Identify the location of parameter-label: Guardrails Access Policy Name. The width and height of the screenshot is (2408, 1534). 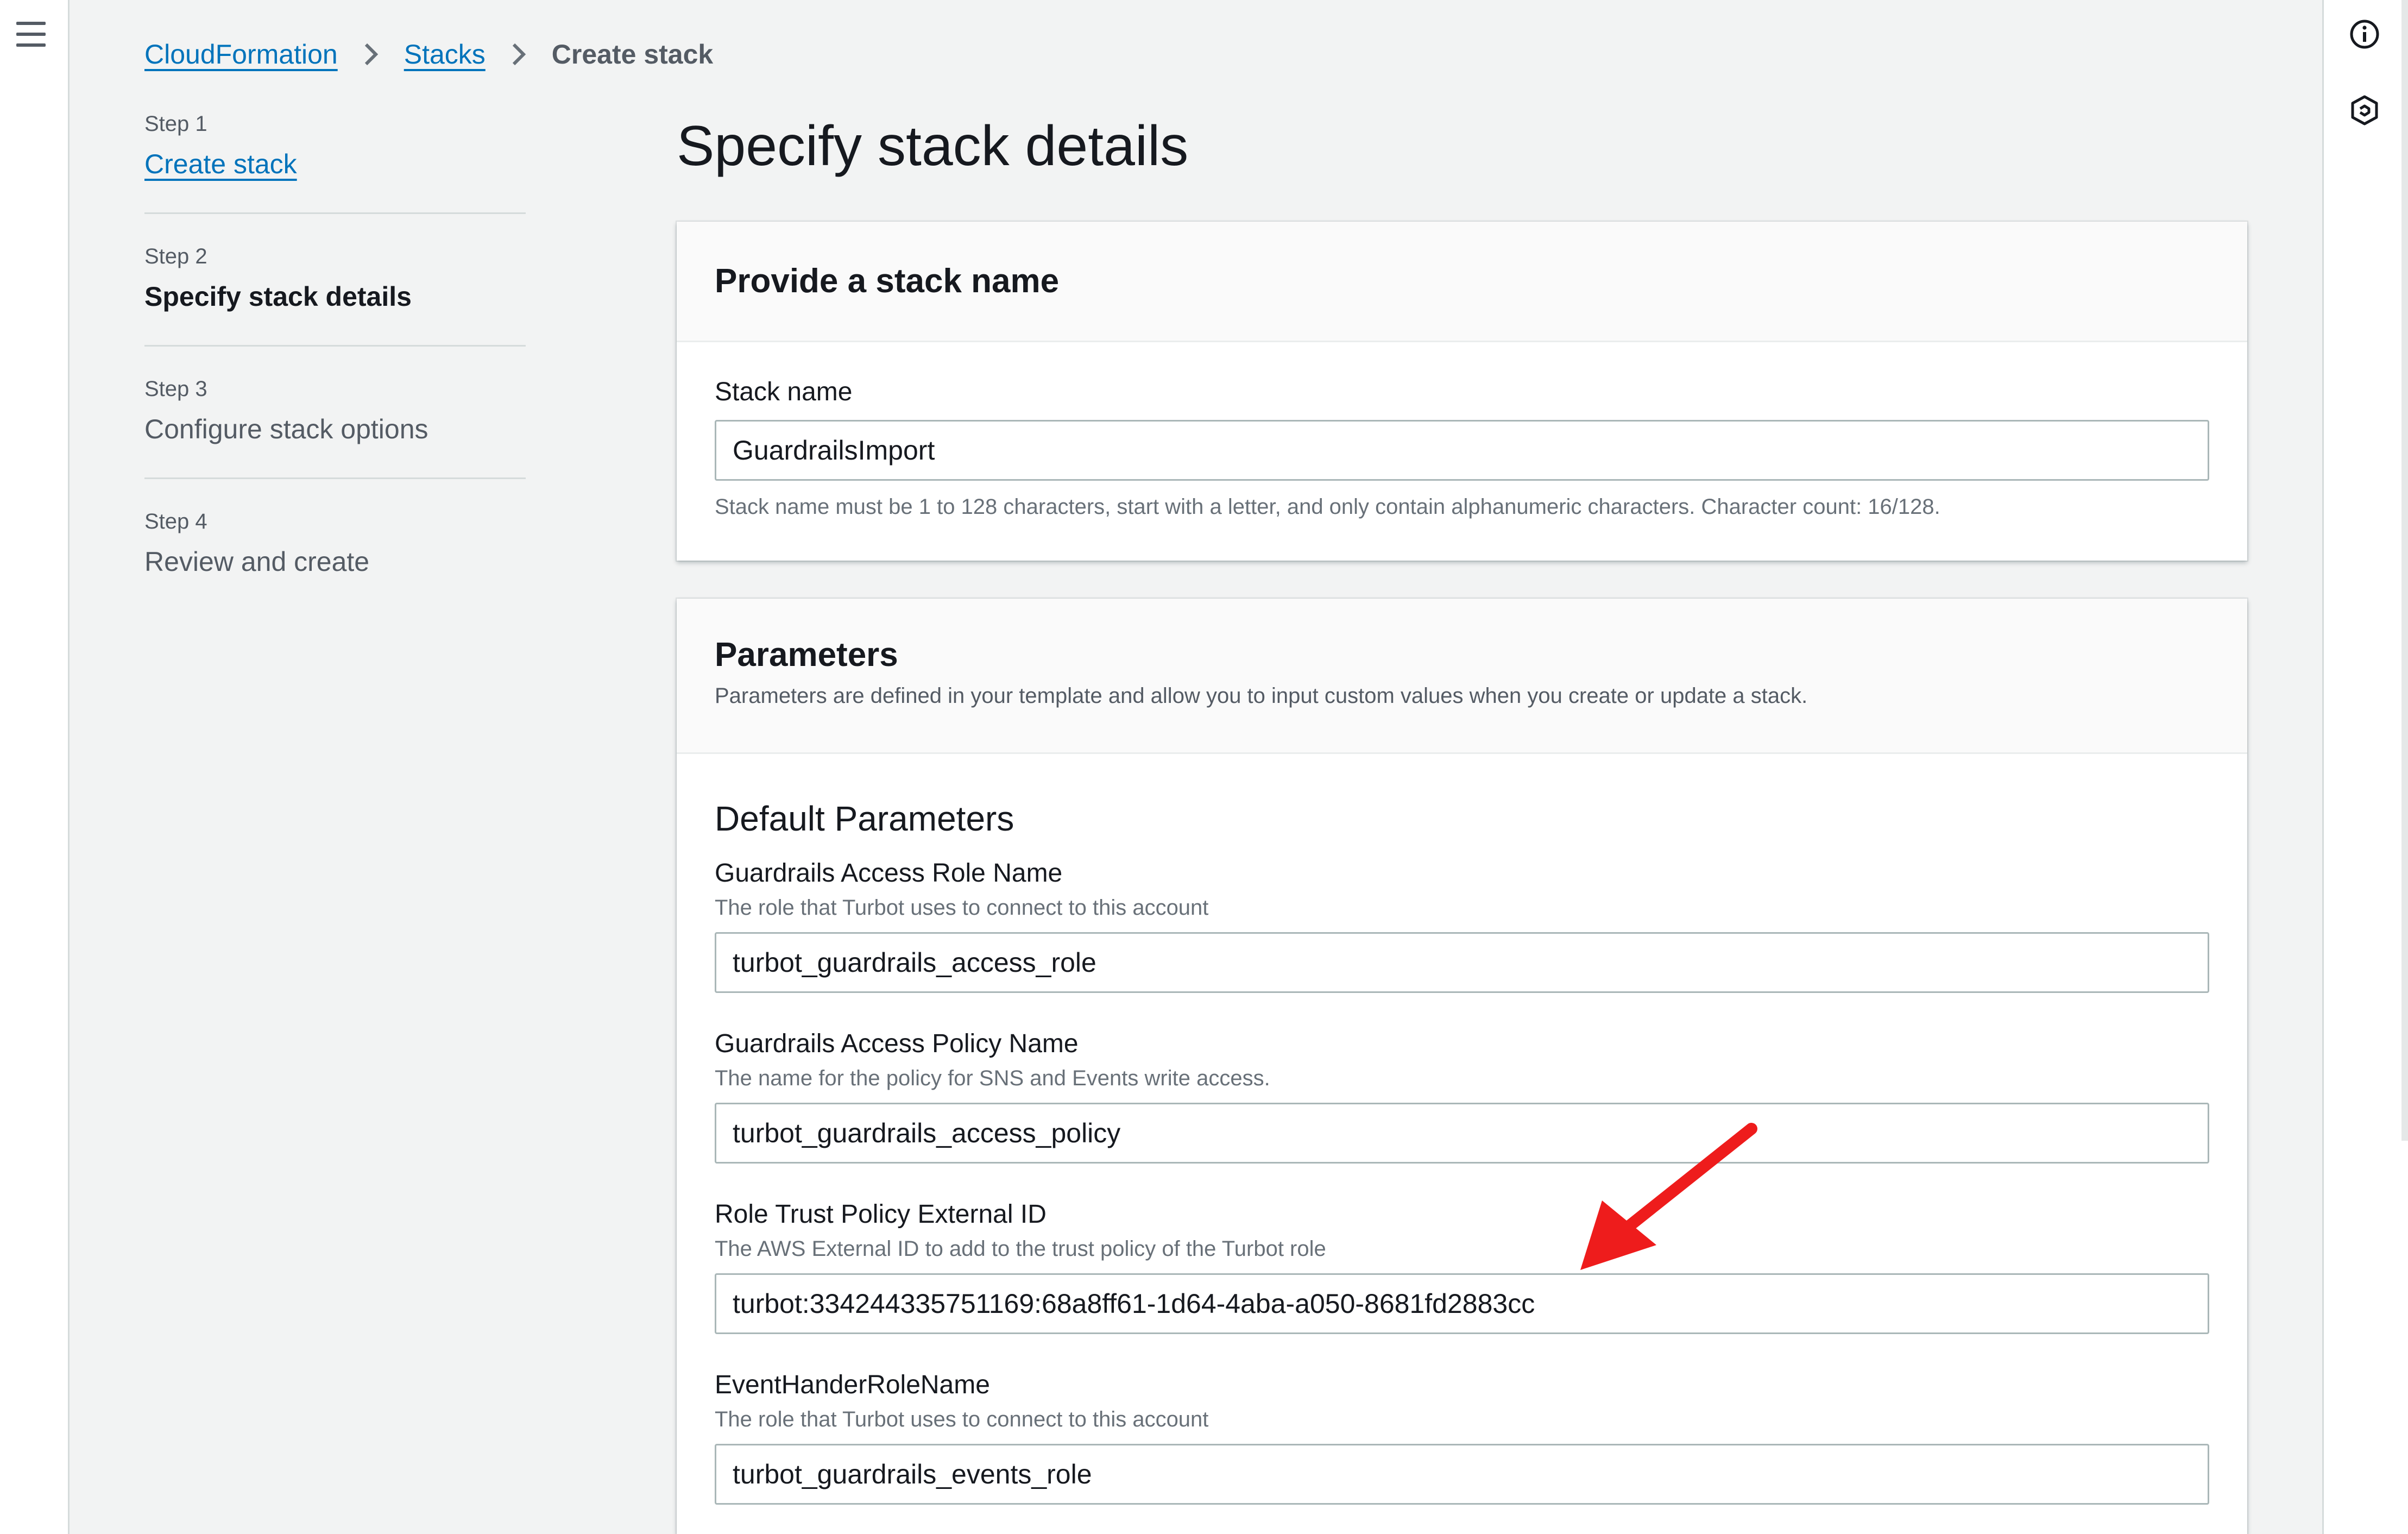
(897, 1043).